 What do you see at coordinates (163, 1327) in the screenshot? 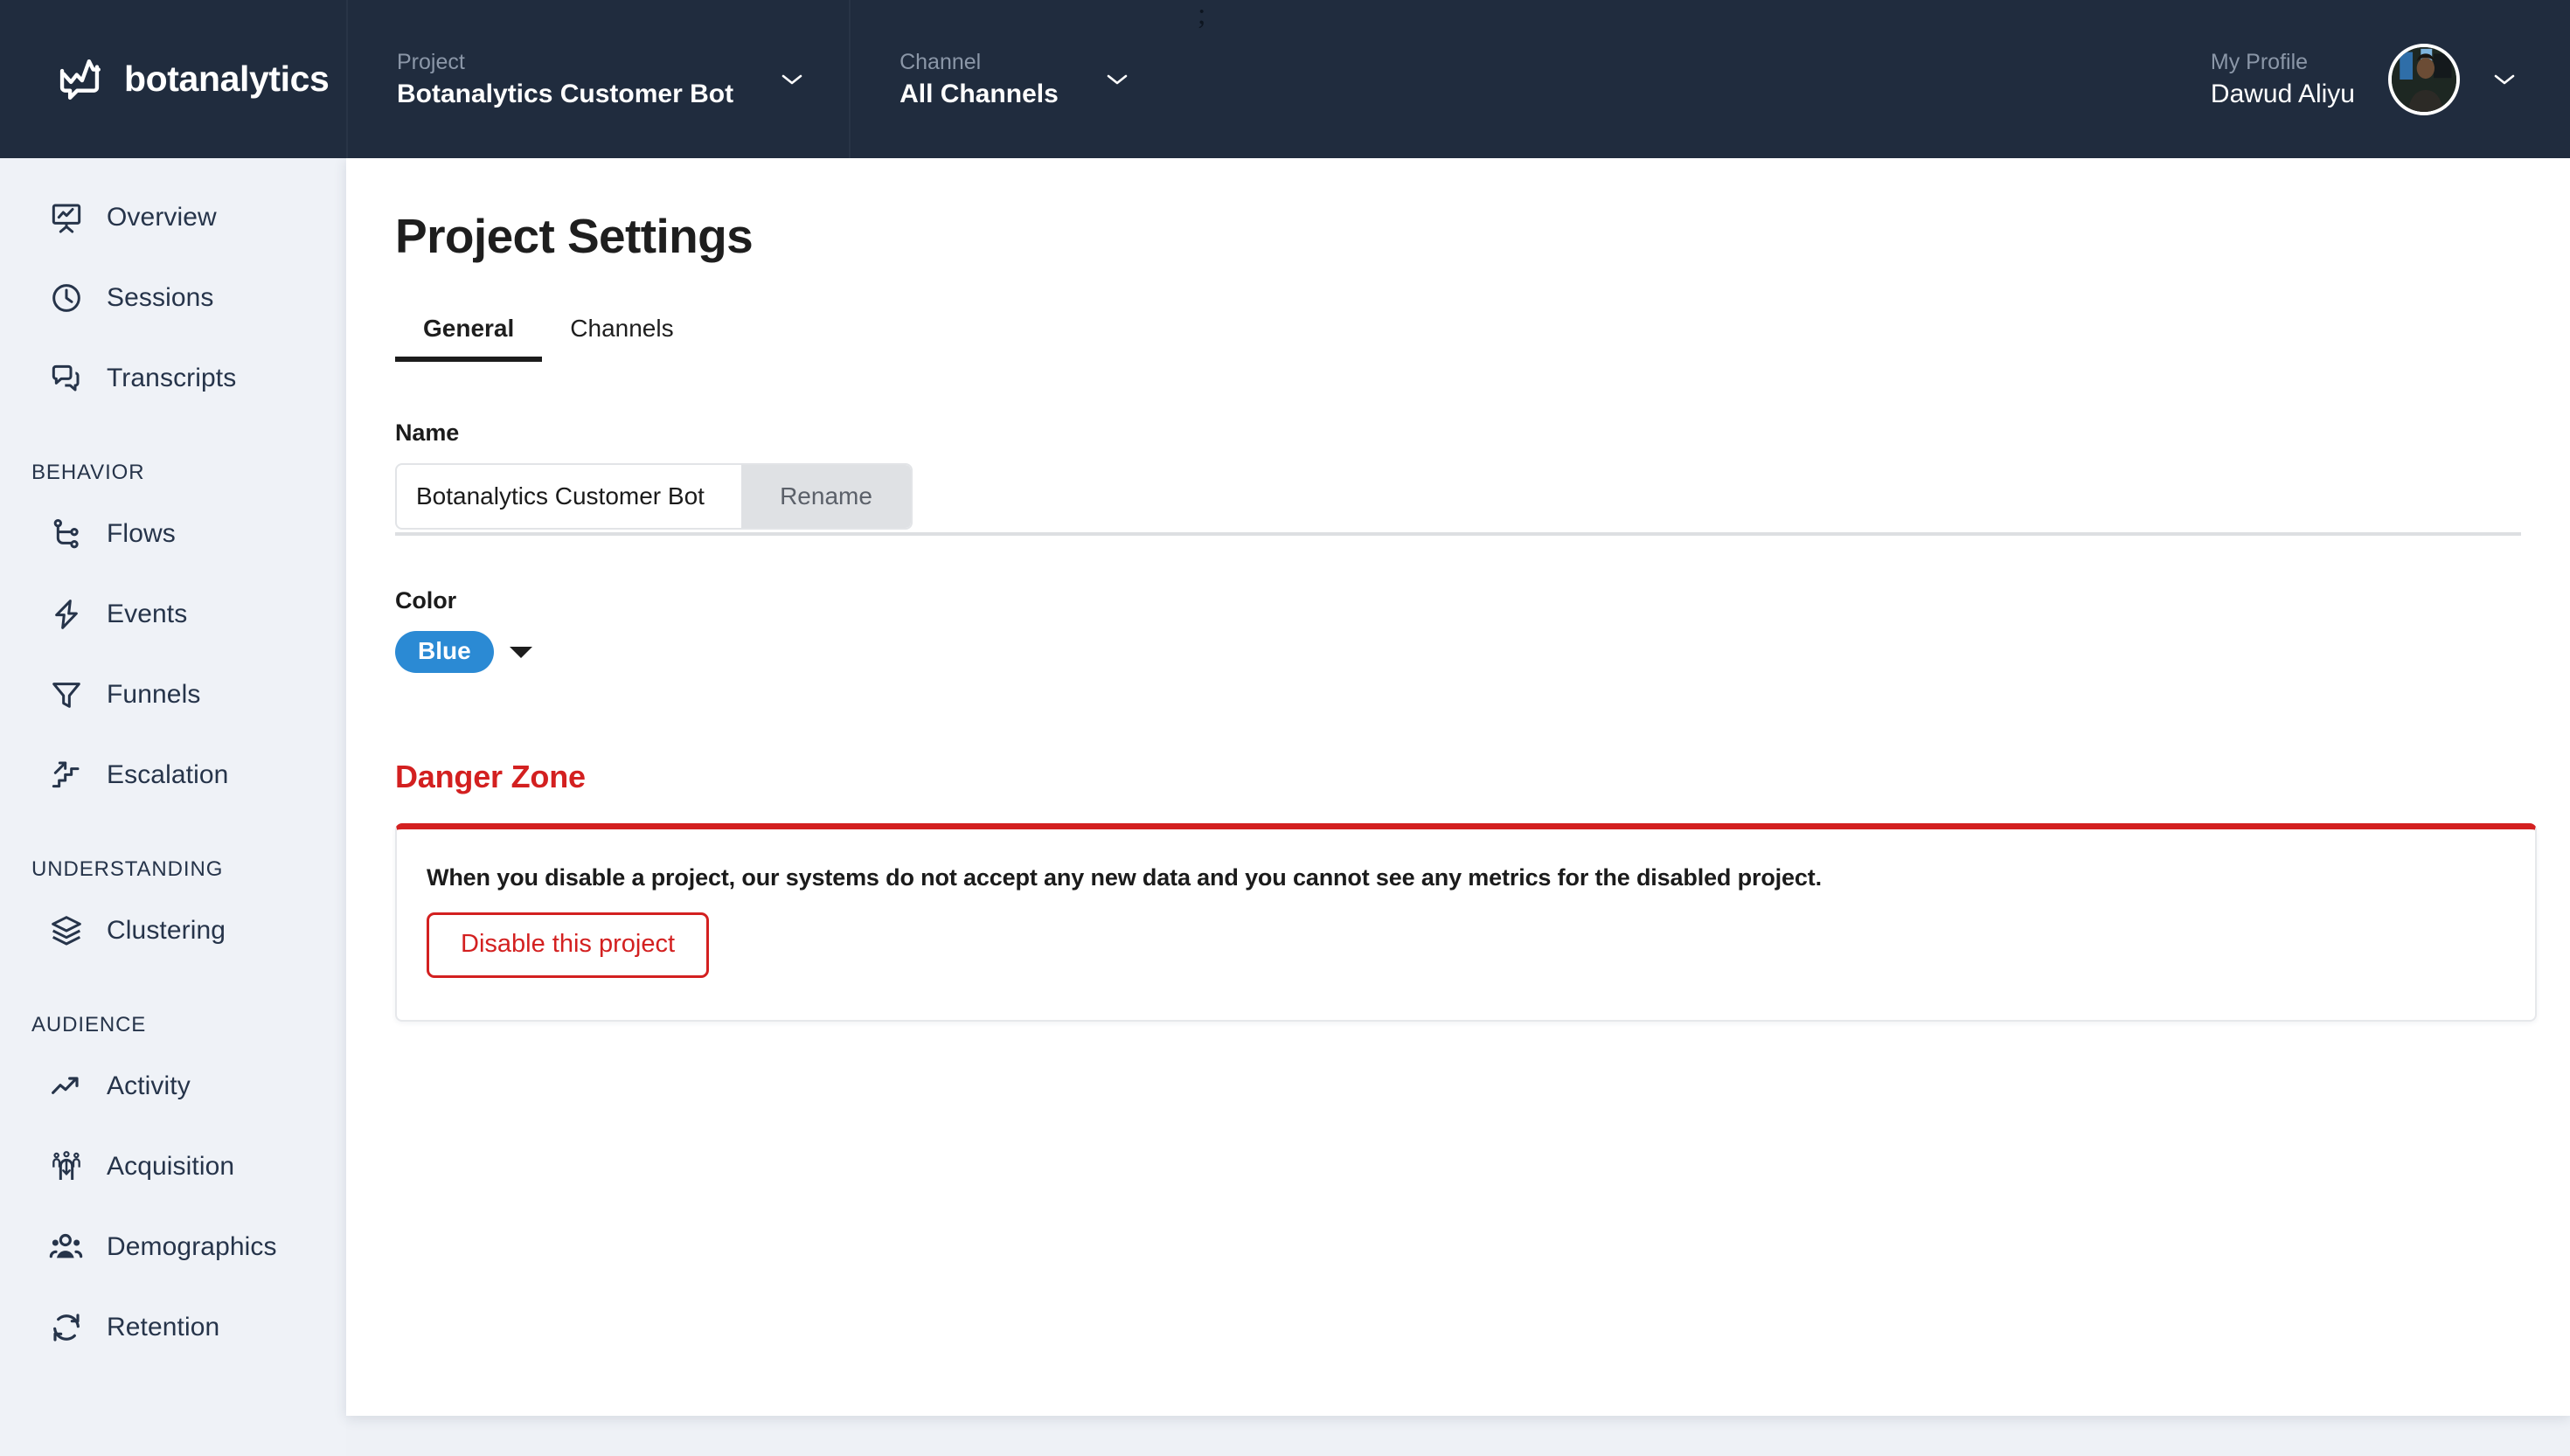
I see `sidebar-item-label: Retention` at bounding box center [163, 1327].